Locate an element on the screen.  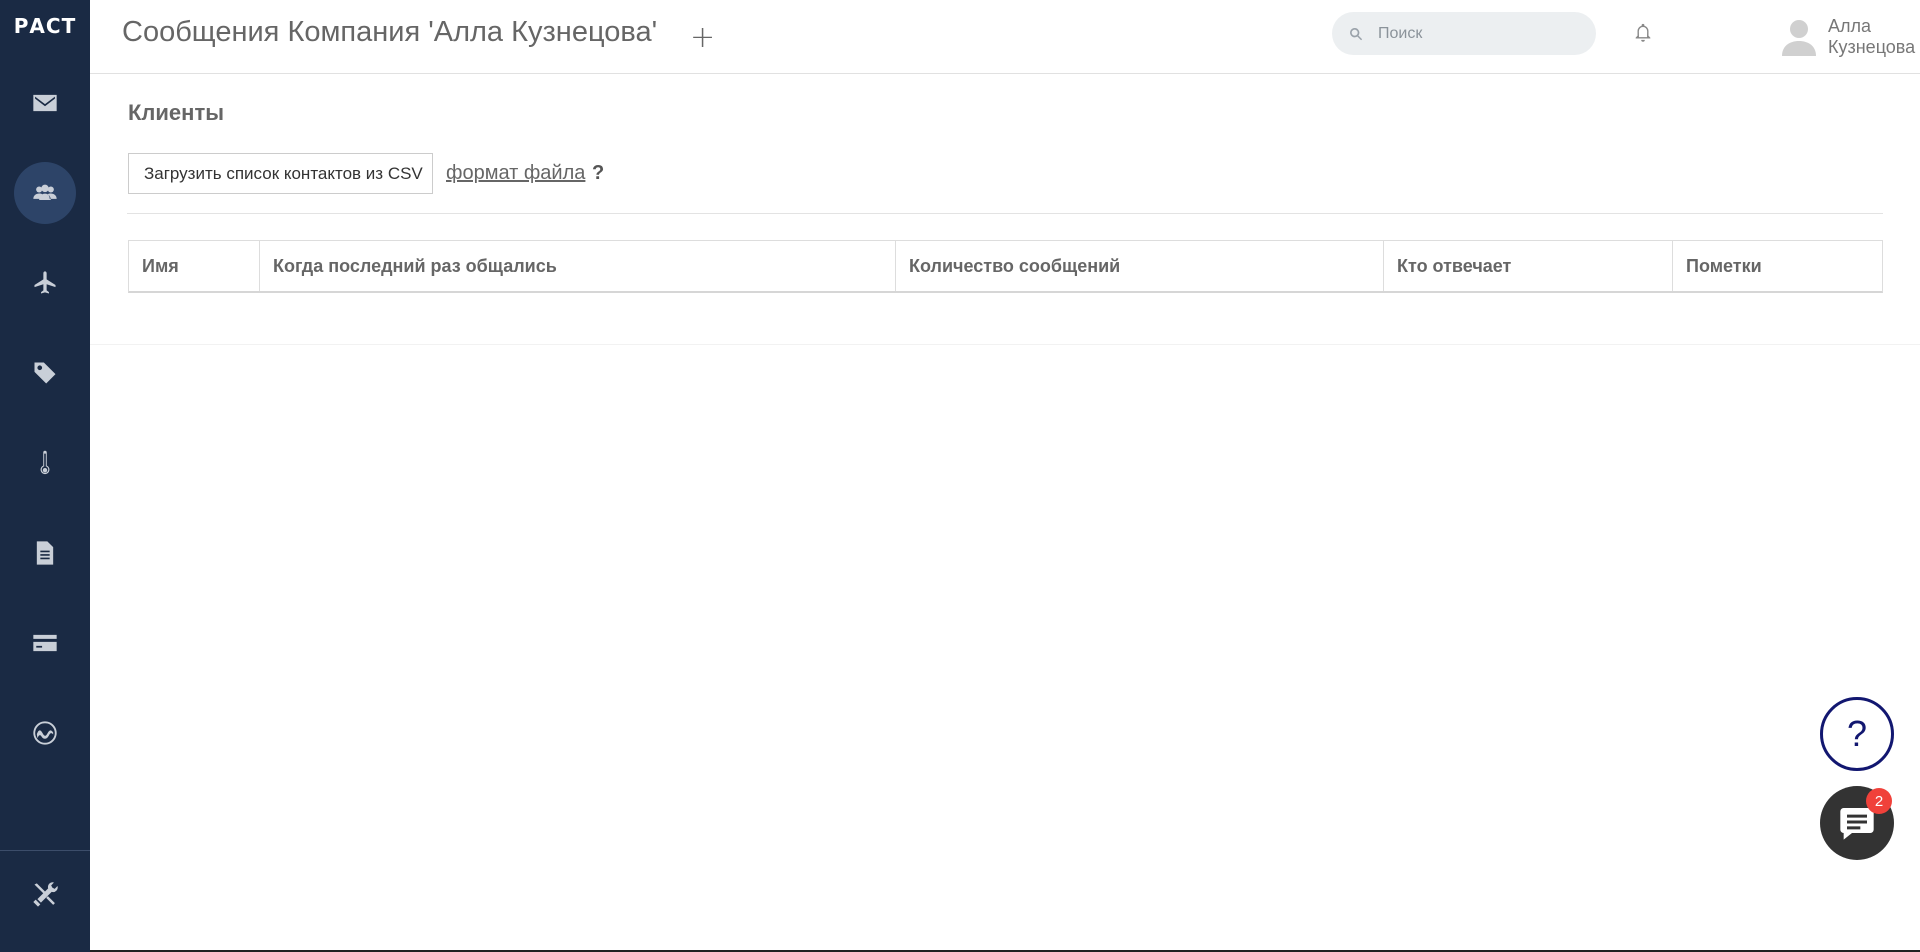
column-header-last-contact: Когда последний раз общались is located at coordinates (578, 266).